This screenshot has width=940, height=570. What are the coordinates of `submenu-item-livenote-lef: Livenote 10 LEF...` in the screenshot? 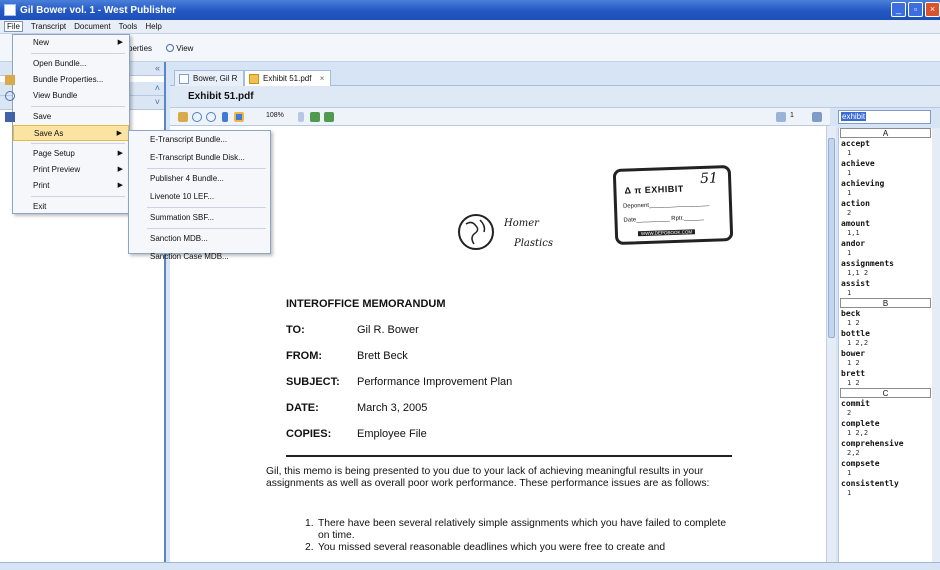 It's located at (199, 197).